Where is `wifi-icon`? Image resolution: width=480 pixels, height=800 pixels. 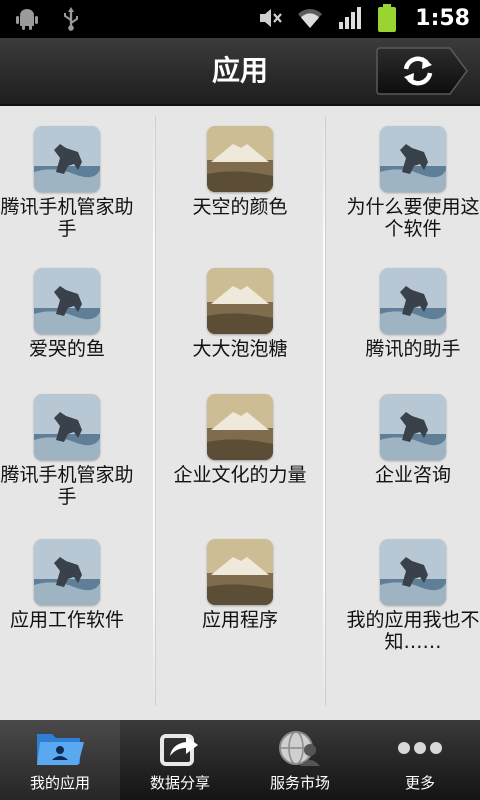
wifi-icon is located at coordinates (310, 19).